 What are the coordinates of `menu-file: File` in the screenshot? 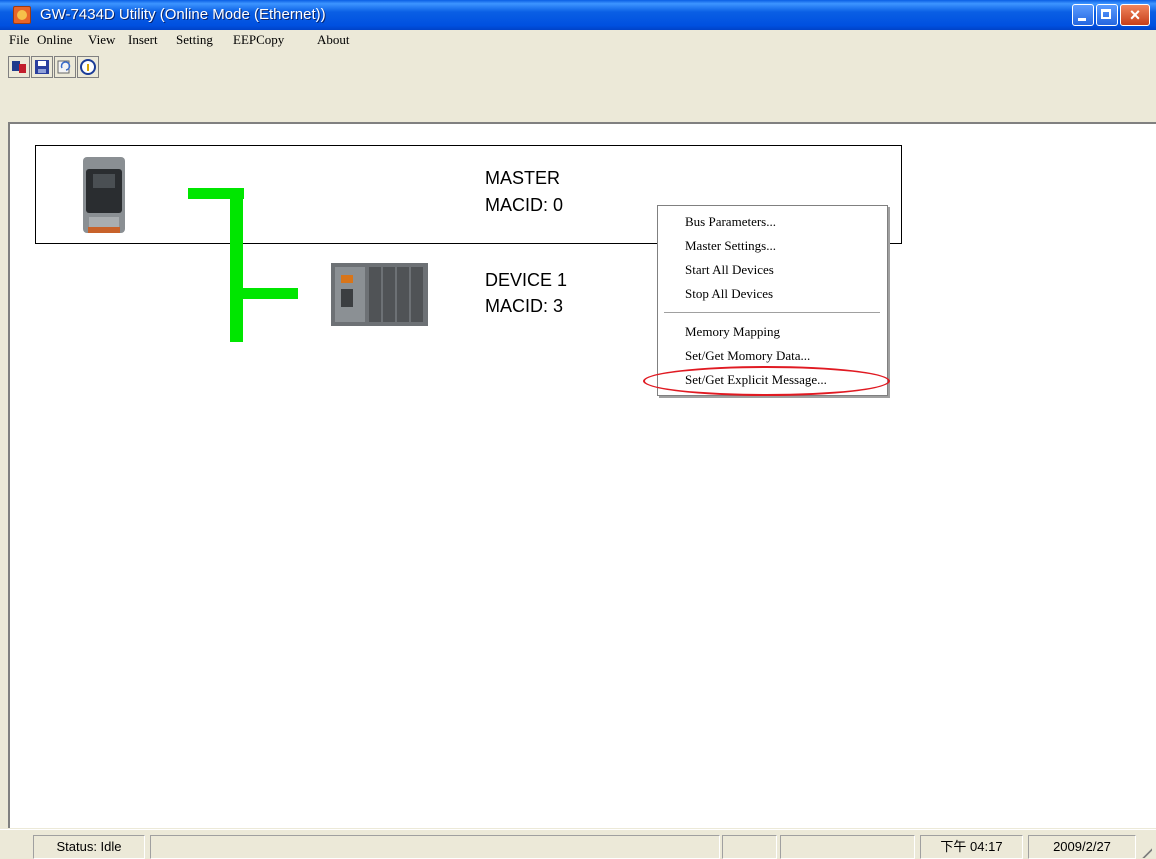 It's located at (19, 40).